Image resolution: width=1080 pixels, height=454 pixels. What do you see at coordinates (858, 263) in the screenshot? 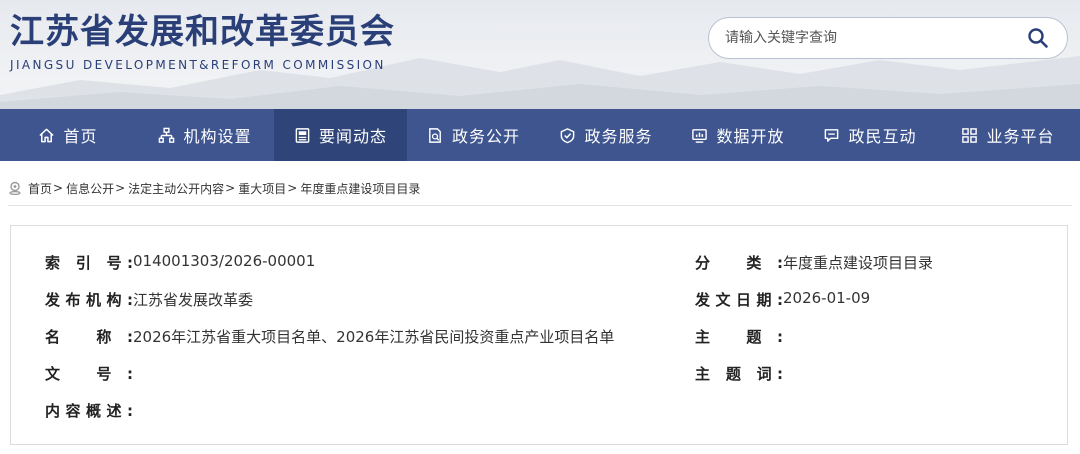
I see `category-value: 年度重点建设项目目录` at bounding box center [858, 263].